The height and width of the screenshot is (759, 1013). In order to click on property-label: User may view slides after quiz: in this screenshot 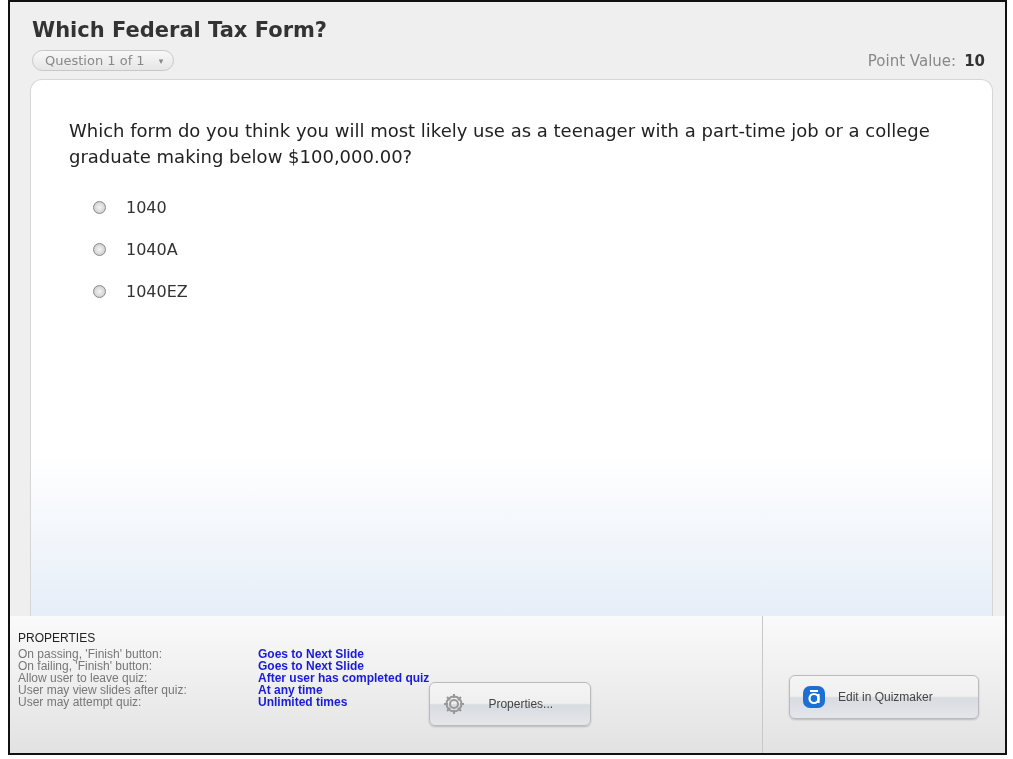, I will do `click(103, 690)`.